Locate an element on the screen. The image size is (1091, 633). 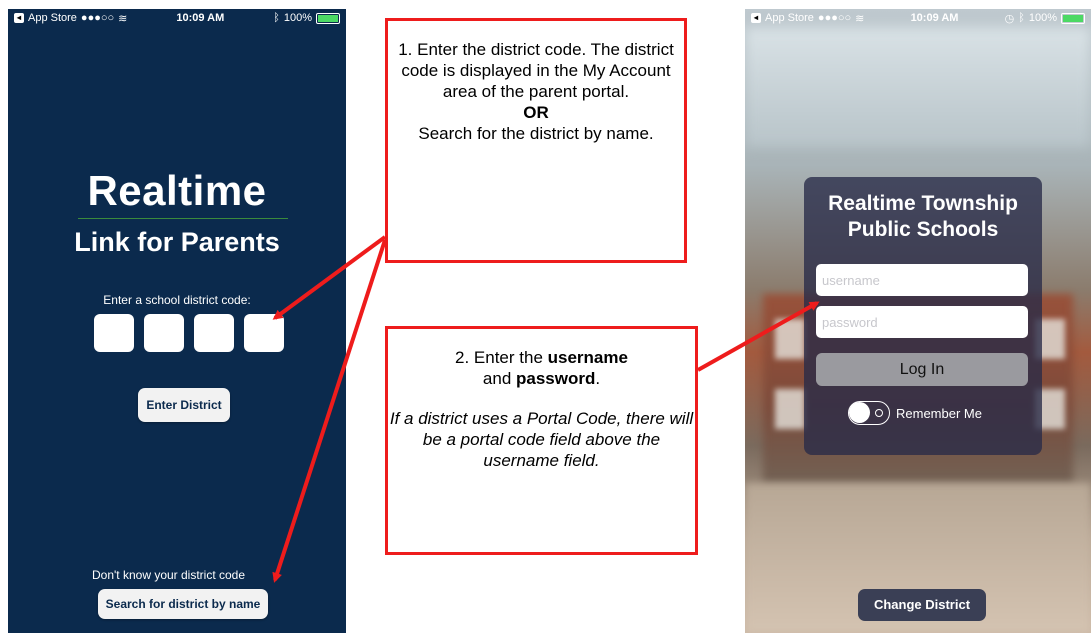
toggle-off-icon is located at coordinates (879, 413).